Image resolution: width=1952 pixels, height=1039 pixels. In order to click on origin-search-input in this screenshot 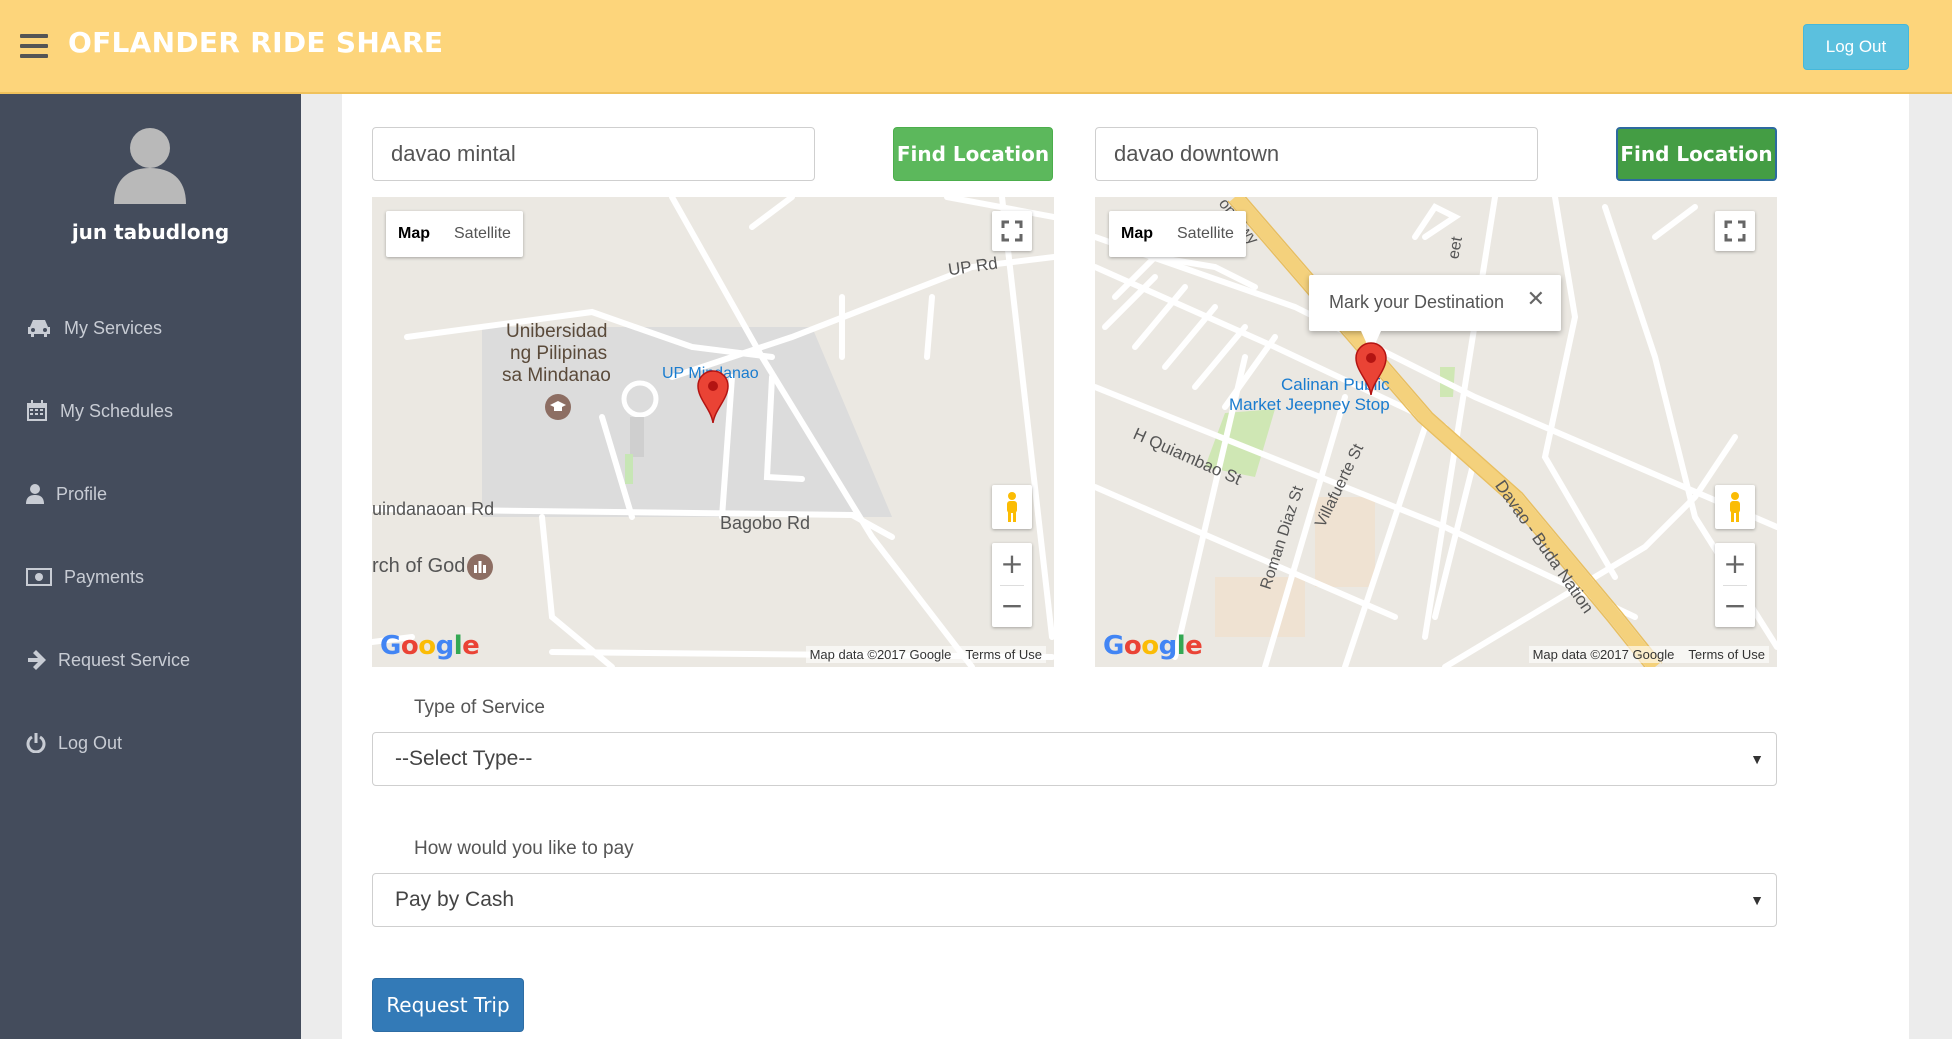, I will do `click(593, 154)`.